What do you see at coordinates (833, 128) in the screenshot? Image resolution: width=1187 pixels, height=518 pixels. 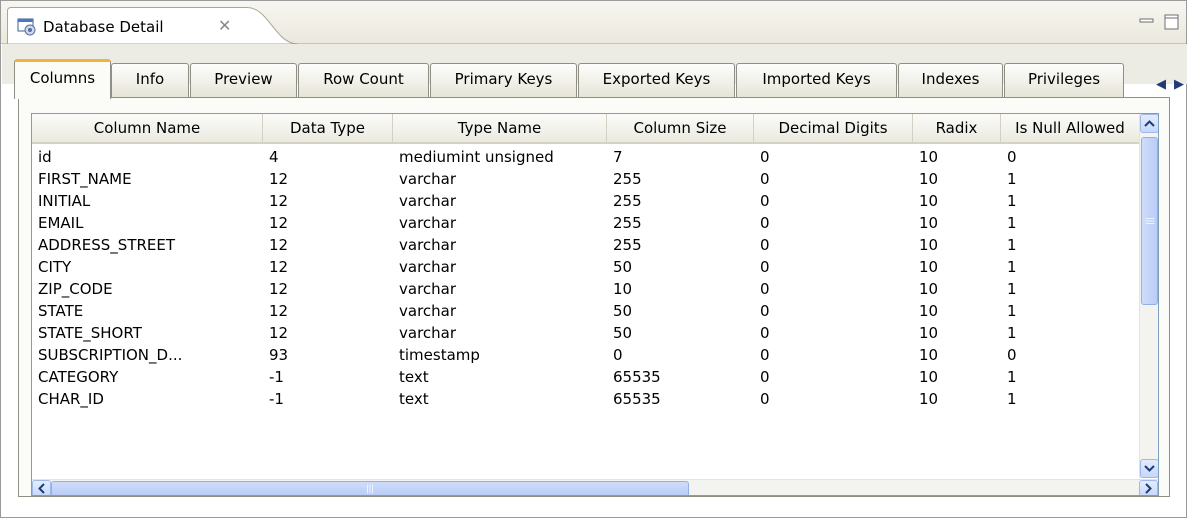 I see `column-header-decimal-digits: Decimal Digits` at bounding box center [833, 128].